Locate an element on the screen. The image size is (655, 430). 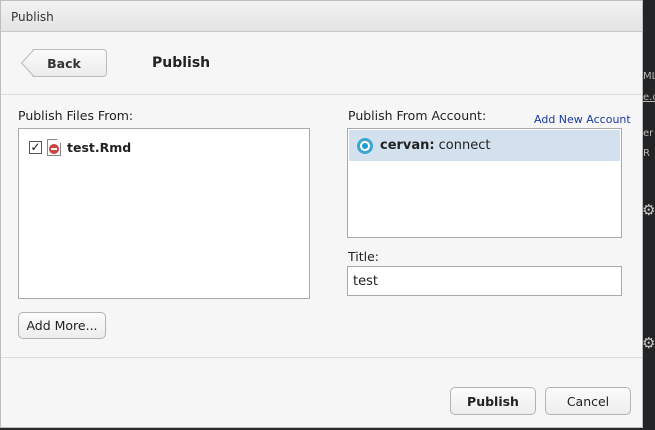
publish-button-label: Publish is located at coordinates (493, 401).